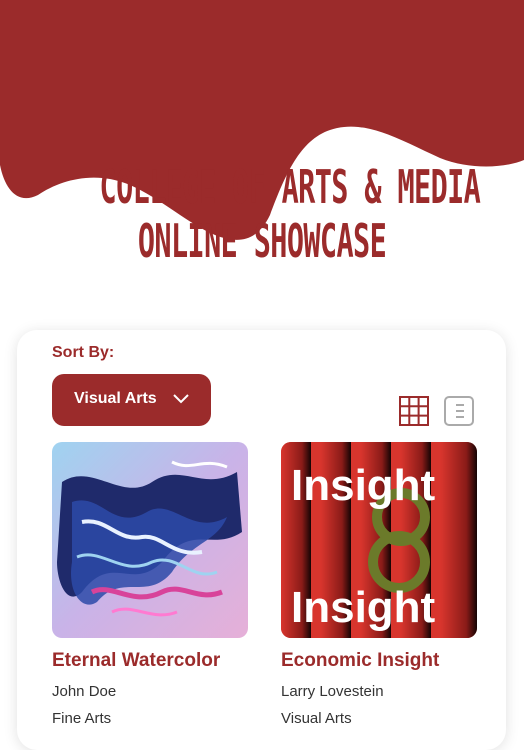 This screenshot has width=524, height=750. What do you see at coordinates (115, 398) in the screenshot?
I see `sort-dropdown-value: Visual Arts` at bounding box center [115, 398].